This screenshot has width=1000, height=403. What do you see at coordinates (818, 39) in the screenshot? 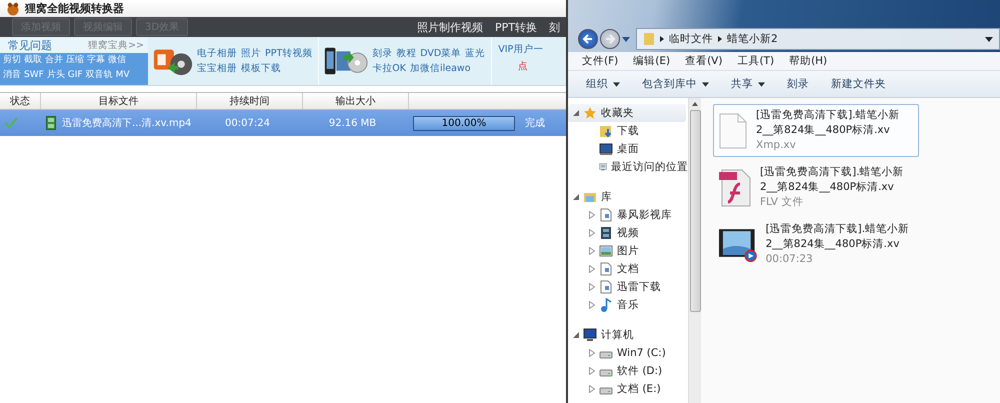
I see `address-bar: 临时文件 蜡笔小新2` at bounding box center [818, 39].